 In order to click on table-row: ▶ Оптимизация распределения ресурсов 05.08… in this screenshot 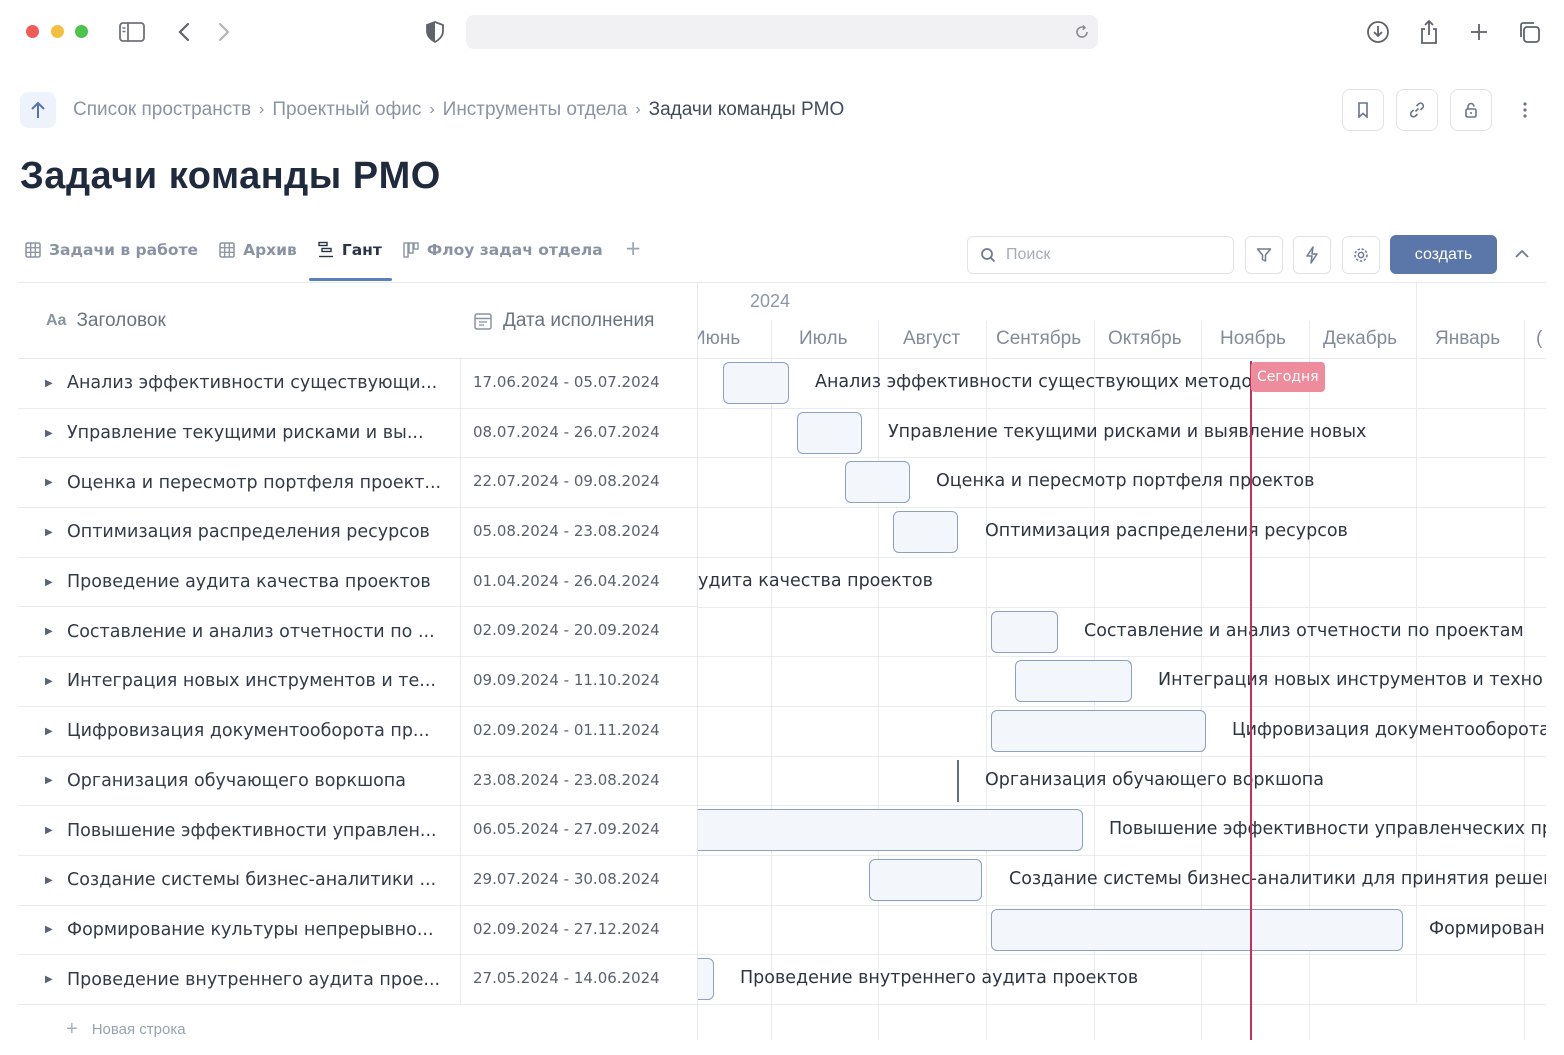, I will do `click(357, 533)`.